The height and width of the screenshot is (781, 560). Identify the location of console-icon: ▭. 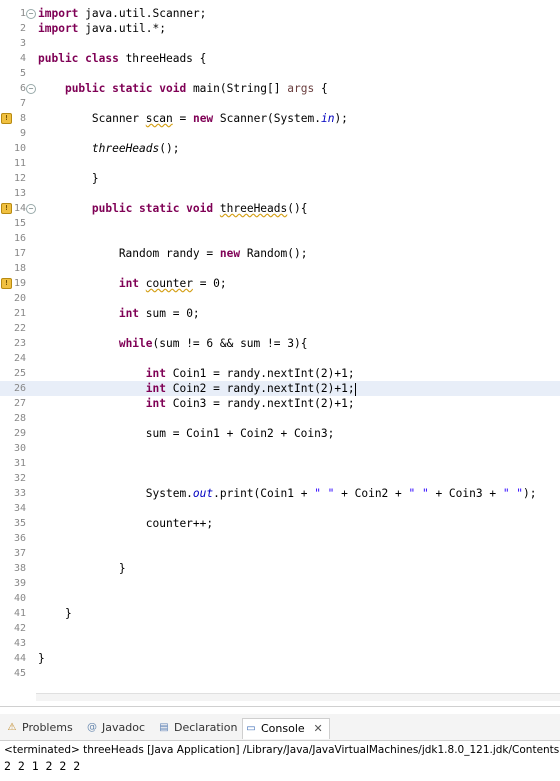
(251, 728).